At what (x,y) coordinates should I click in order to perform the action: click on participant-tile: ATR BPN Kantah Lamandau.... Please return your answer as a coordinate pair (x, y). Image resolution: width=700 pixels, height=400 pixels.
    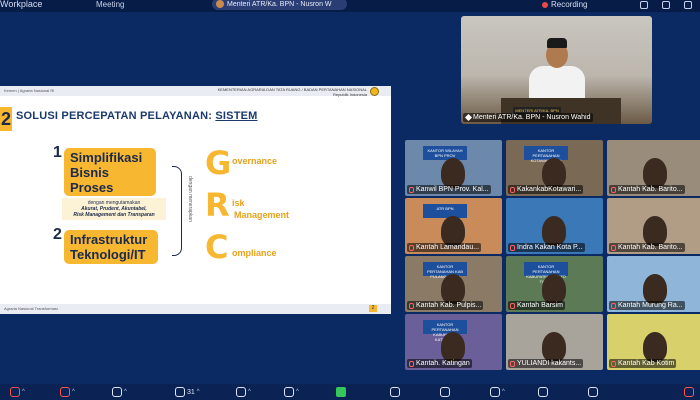
    Looking at the image, I should click on (453, 226).